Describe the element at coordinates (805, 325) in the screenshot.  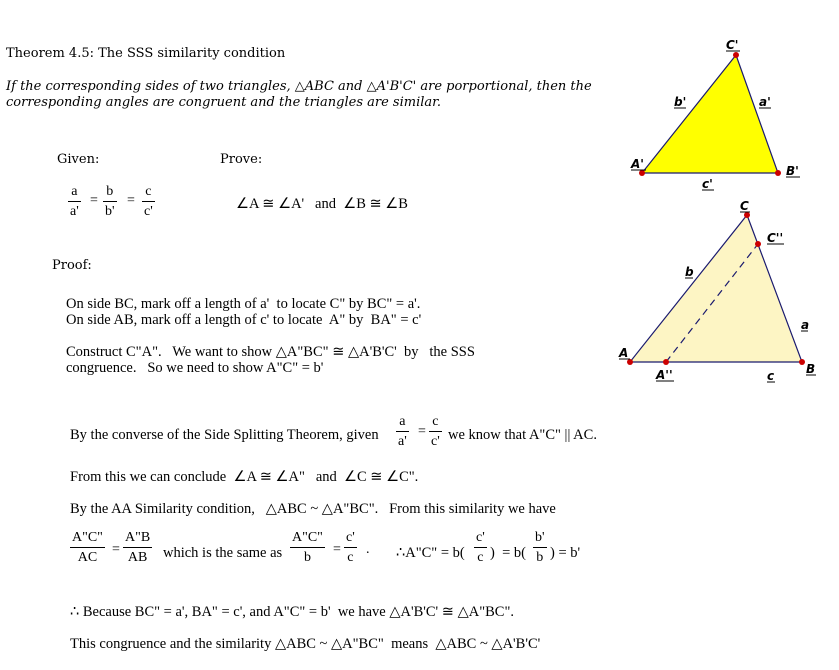
I see `label-side-a: a` at that location.